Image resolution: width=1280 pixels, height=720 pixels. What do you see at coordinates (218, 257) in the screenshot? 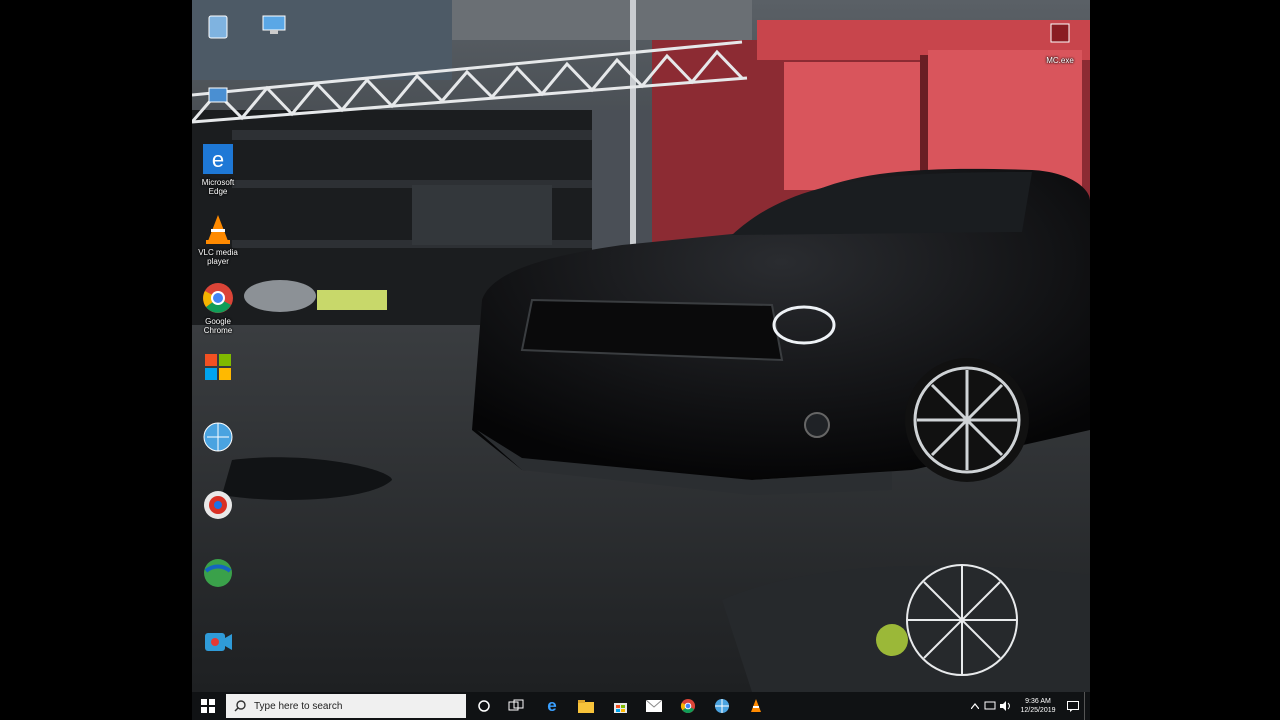
I see `desktop-icon-label: VLC media player` at bounding box center [218, 257].